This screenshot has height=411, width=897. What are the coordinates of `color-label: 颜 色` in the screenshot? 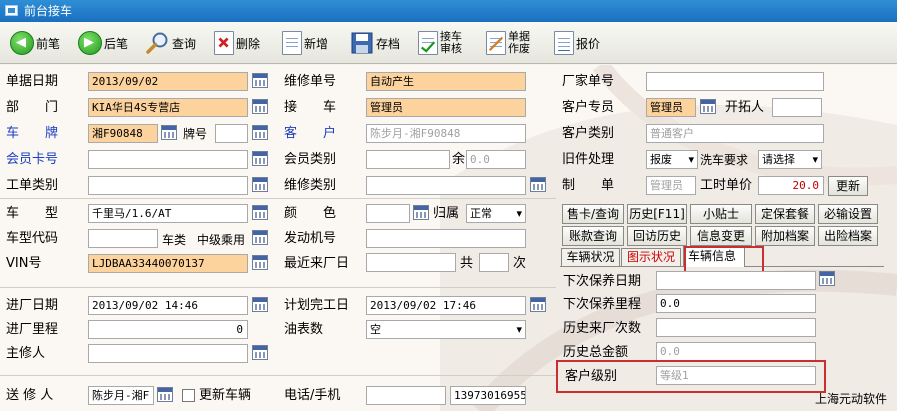 It's located at (310, 213).